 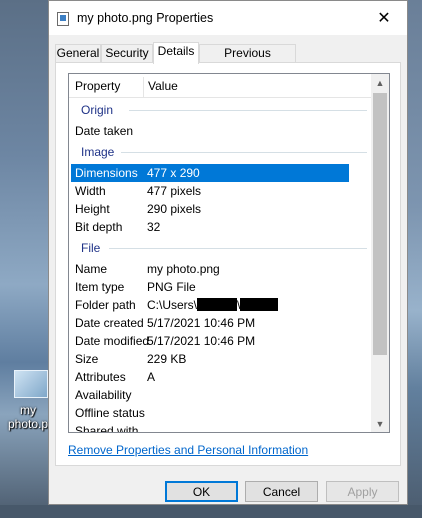 What do you see at coordinates (143, 87) in the screenshot?
I see `column-divider` at bounding box center [143, 87].